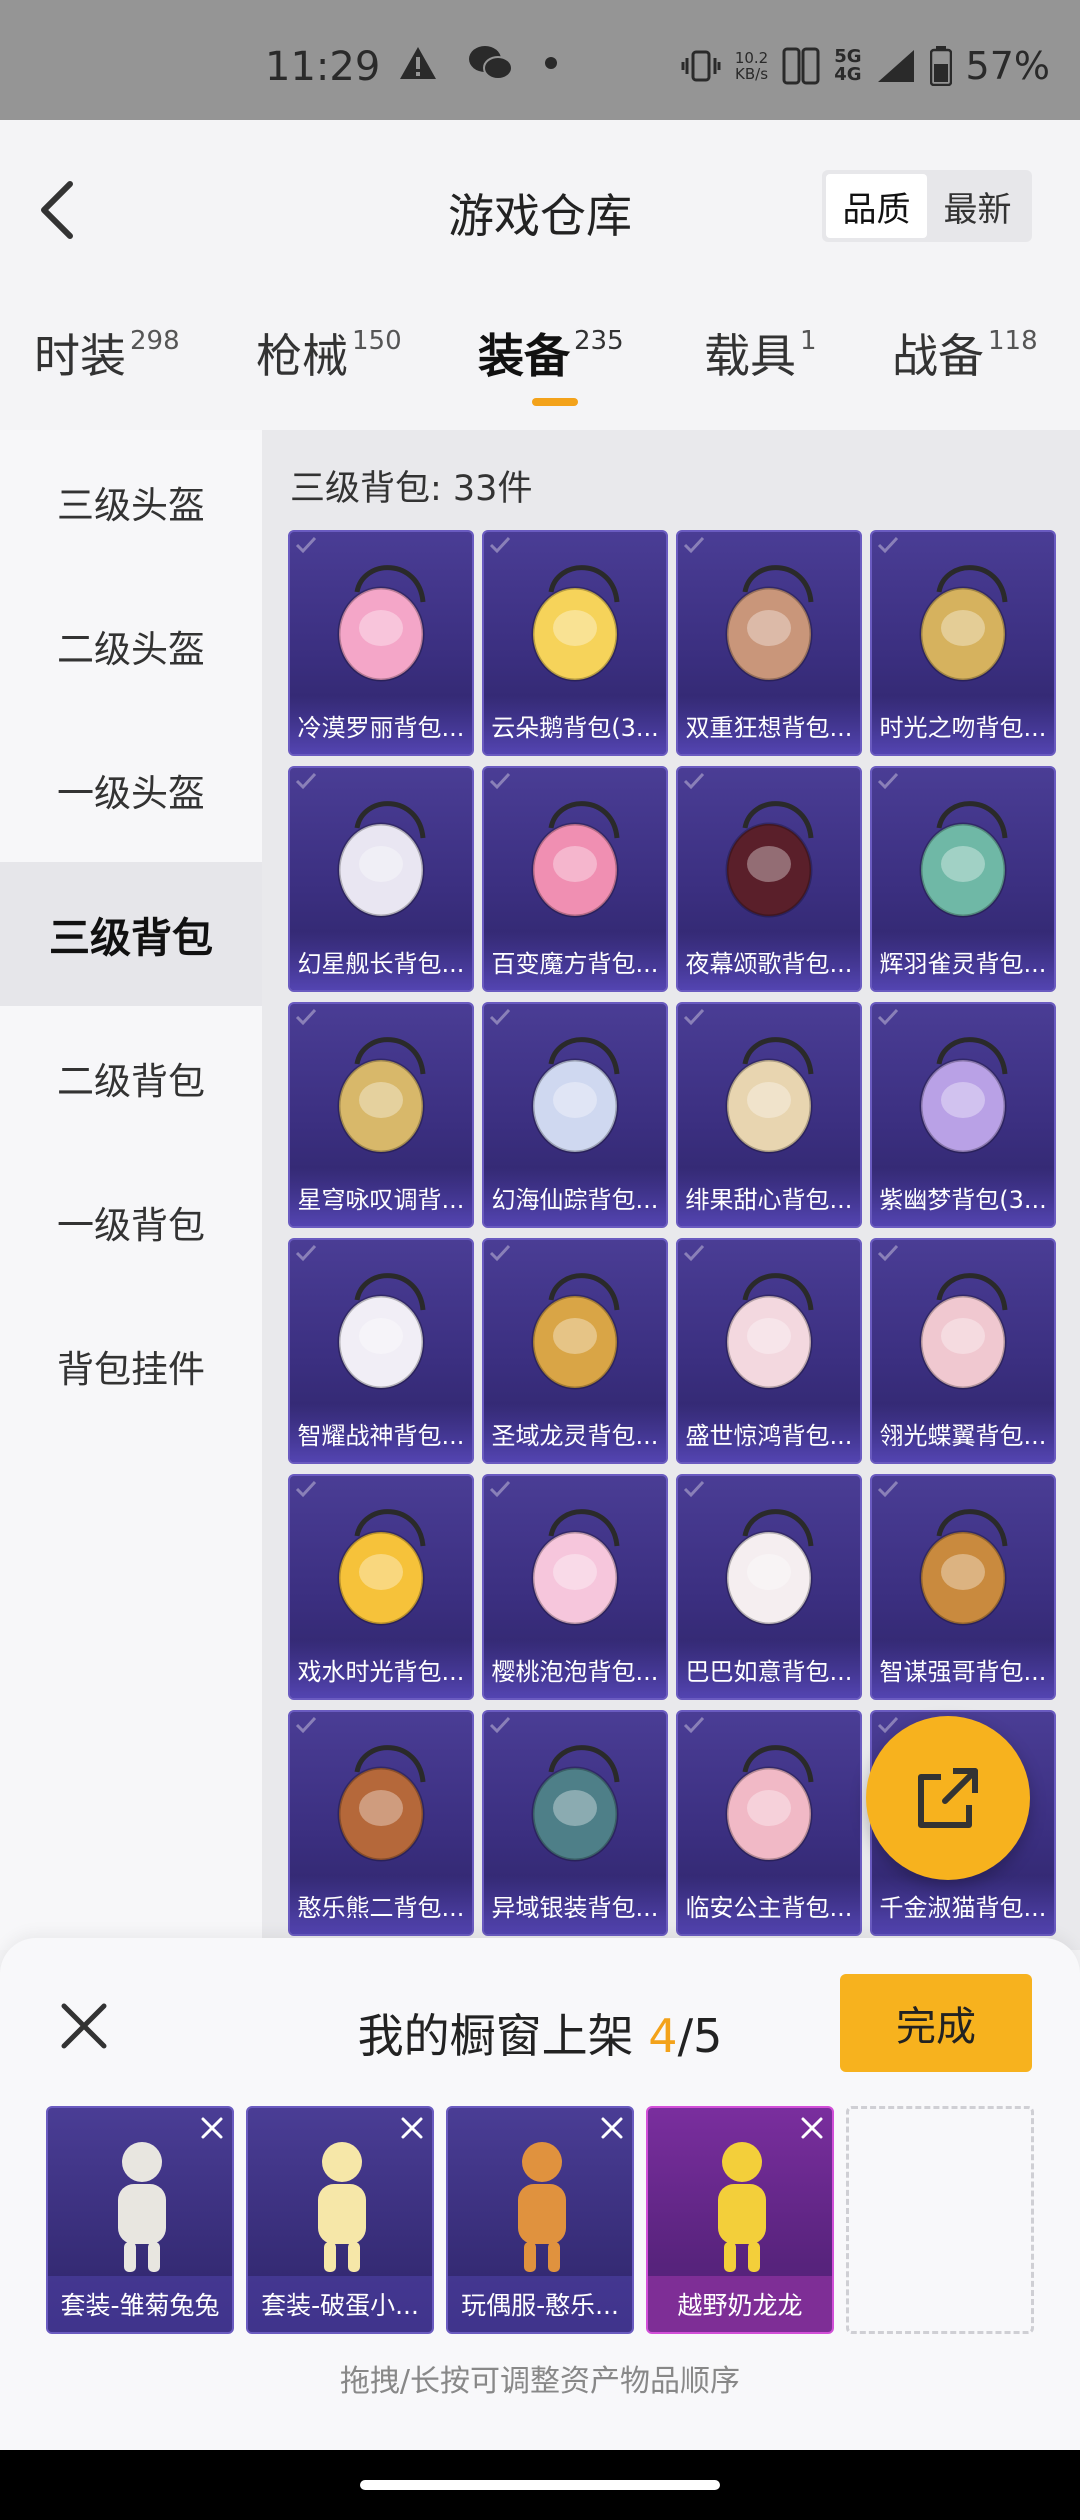 The image size is (1080, 2520). I want to click on heart-backpack-icon, so click(381, 623).